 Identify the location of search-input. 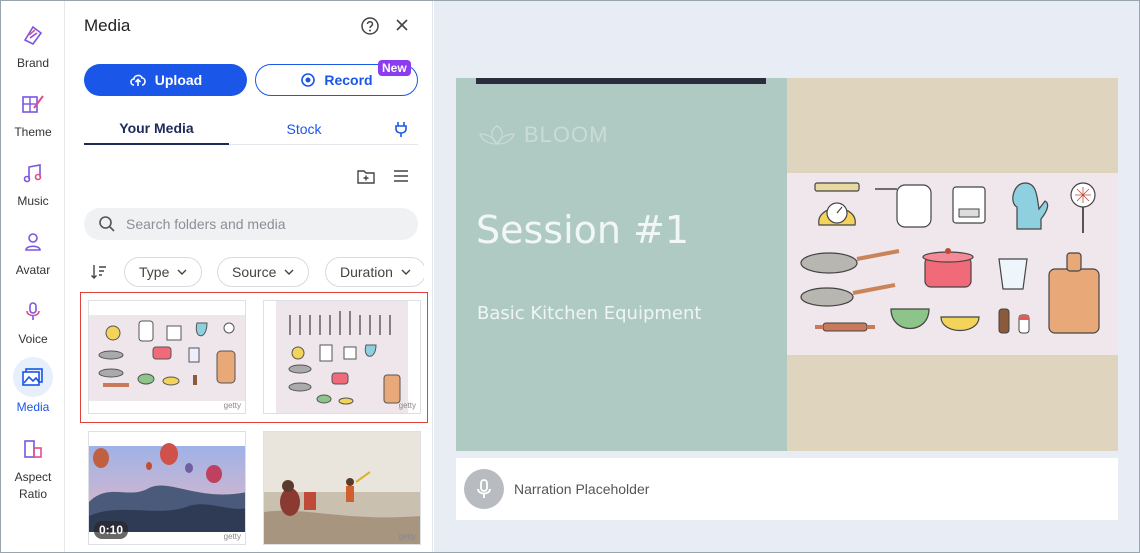
(261, 224).